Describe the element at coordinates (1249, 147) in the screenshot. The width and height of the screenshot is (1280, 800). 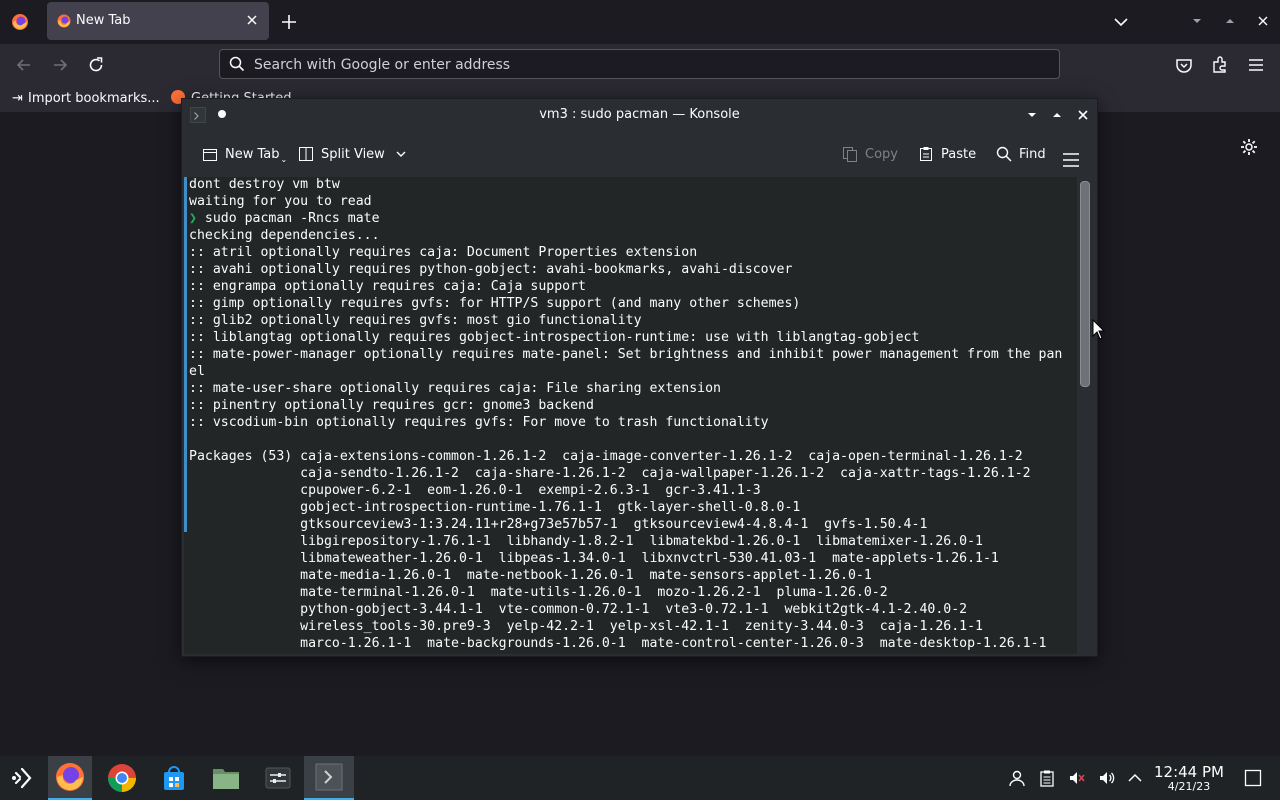
I see `gear-icon` at that location.